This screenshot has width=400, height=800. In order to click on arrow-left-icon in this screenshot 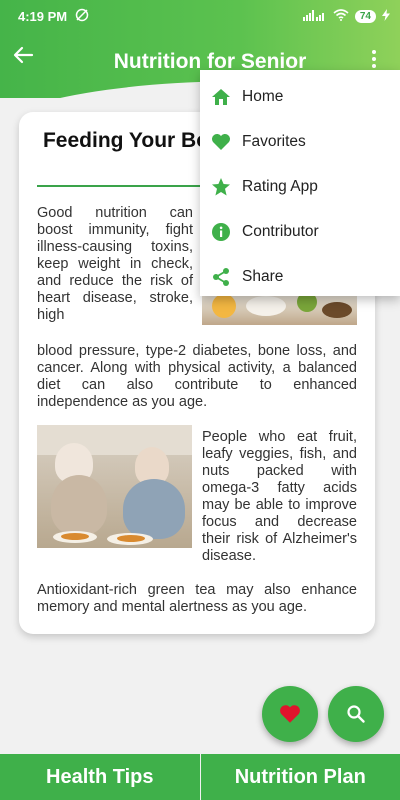, I will do `click(23, 55)`.